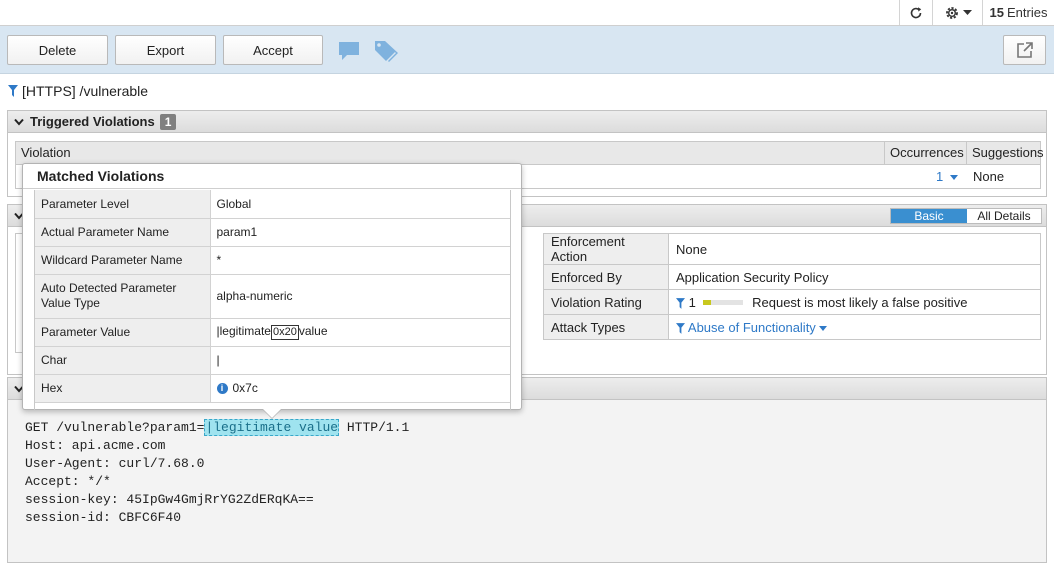 The height and width of the screenshot is (563, 1054). I want to click on refresh-button, so click(915, 12).